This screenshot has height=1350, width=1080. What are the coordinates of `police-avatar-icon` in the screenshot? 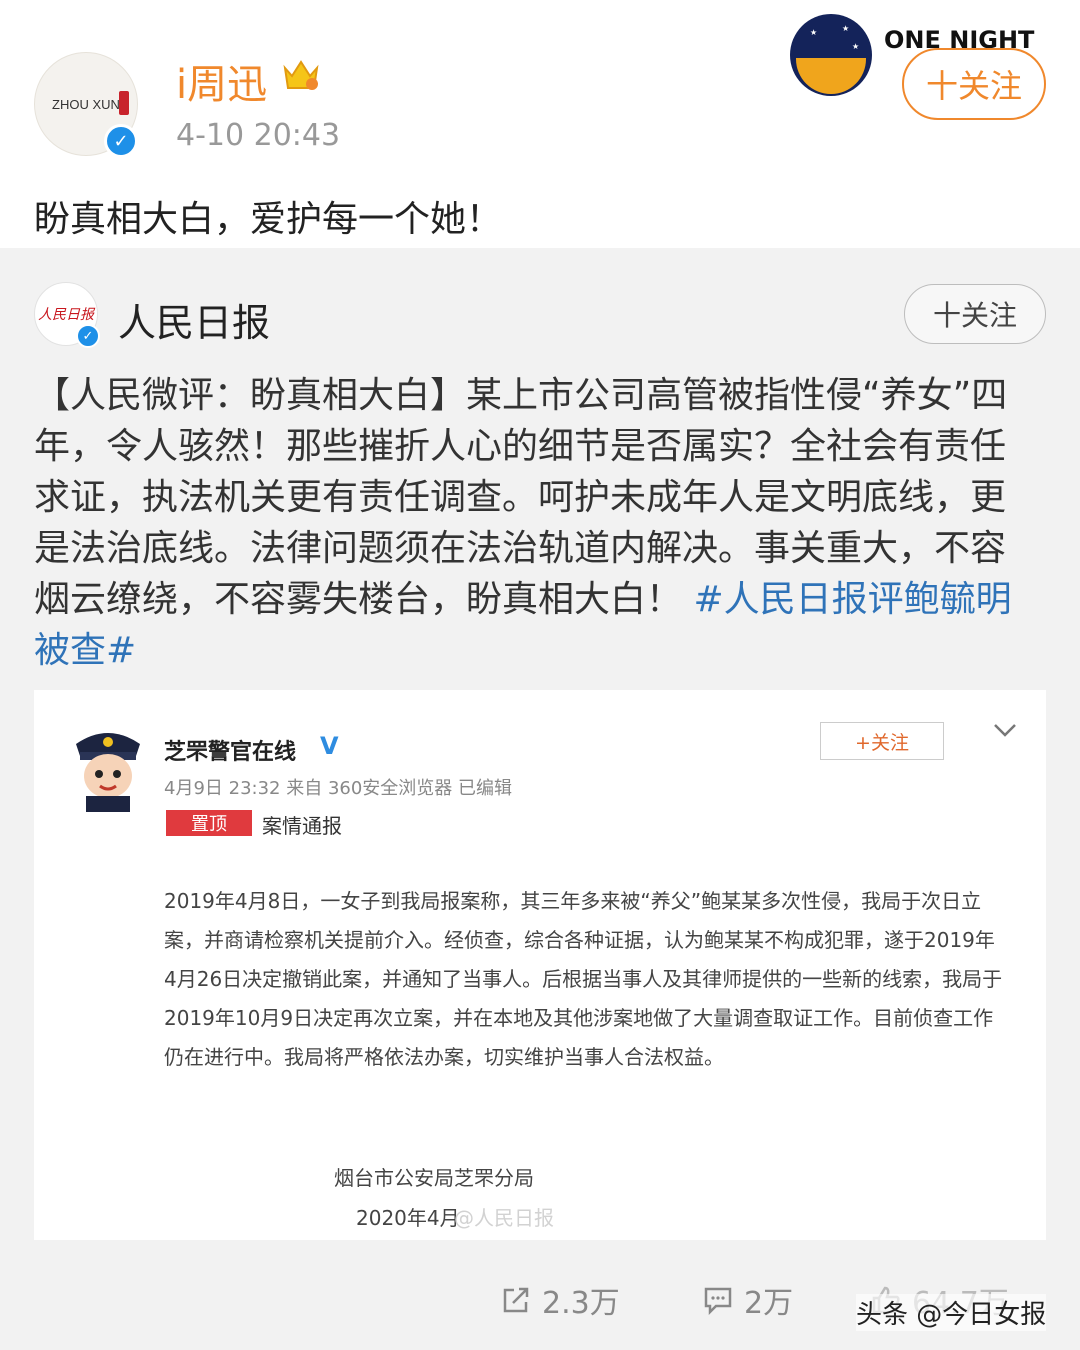 It's located at (108, 772).